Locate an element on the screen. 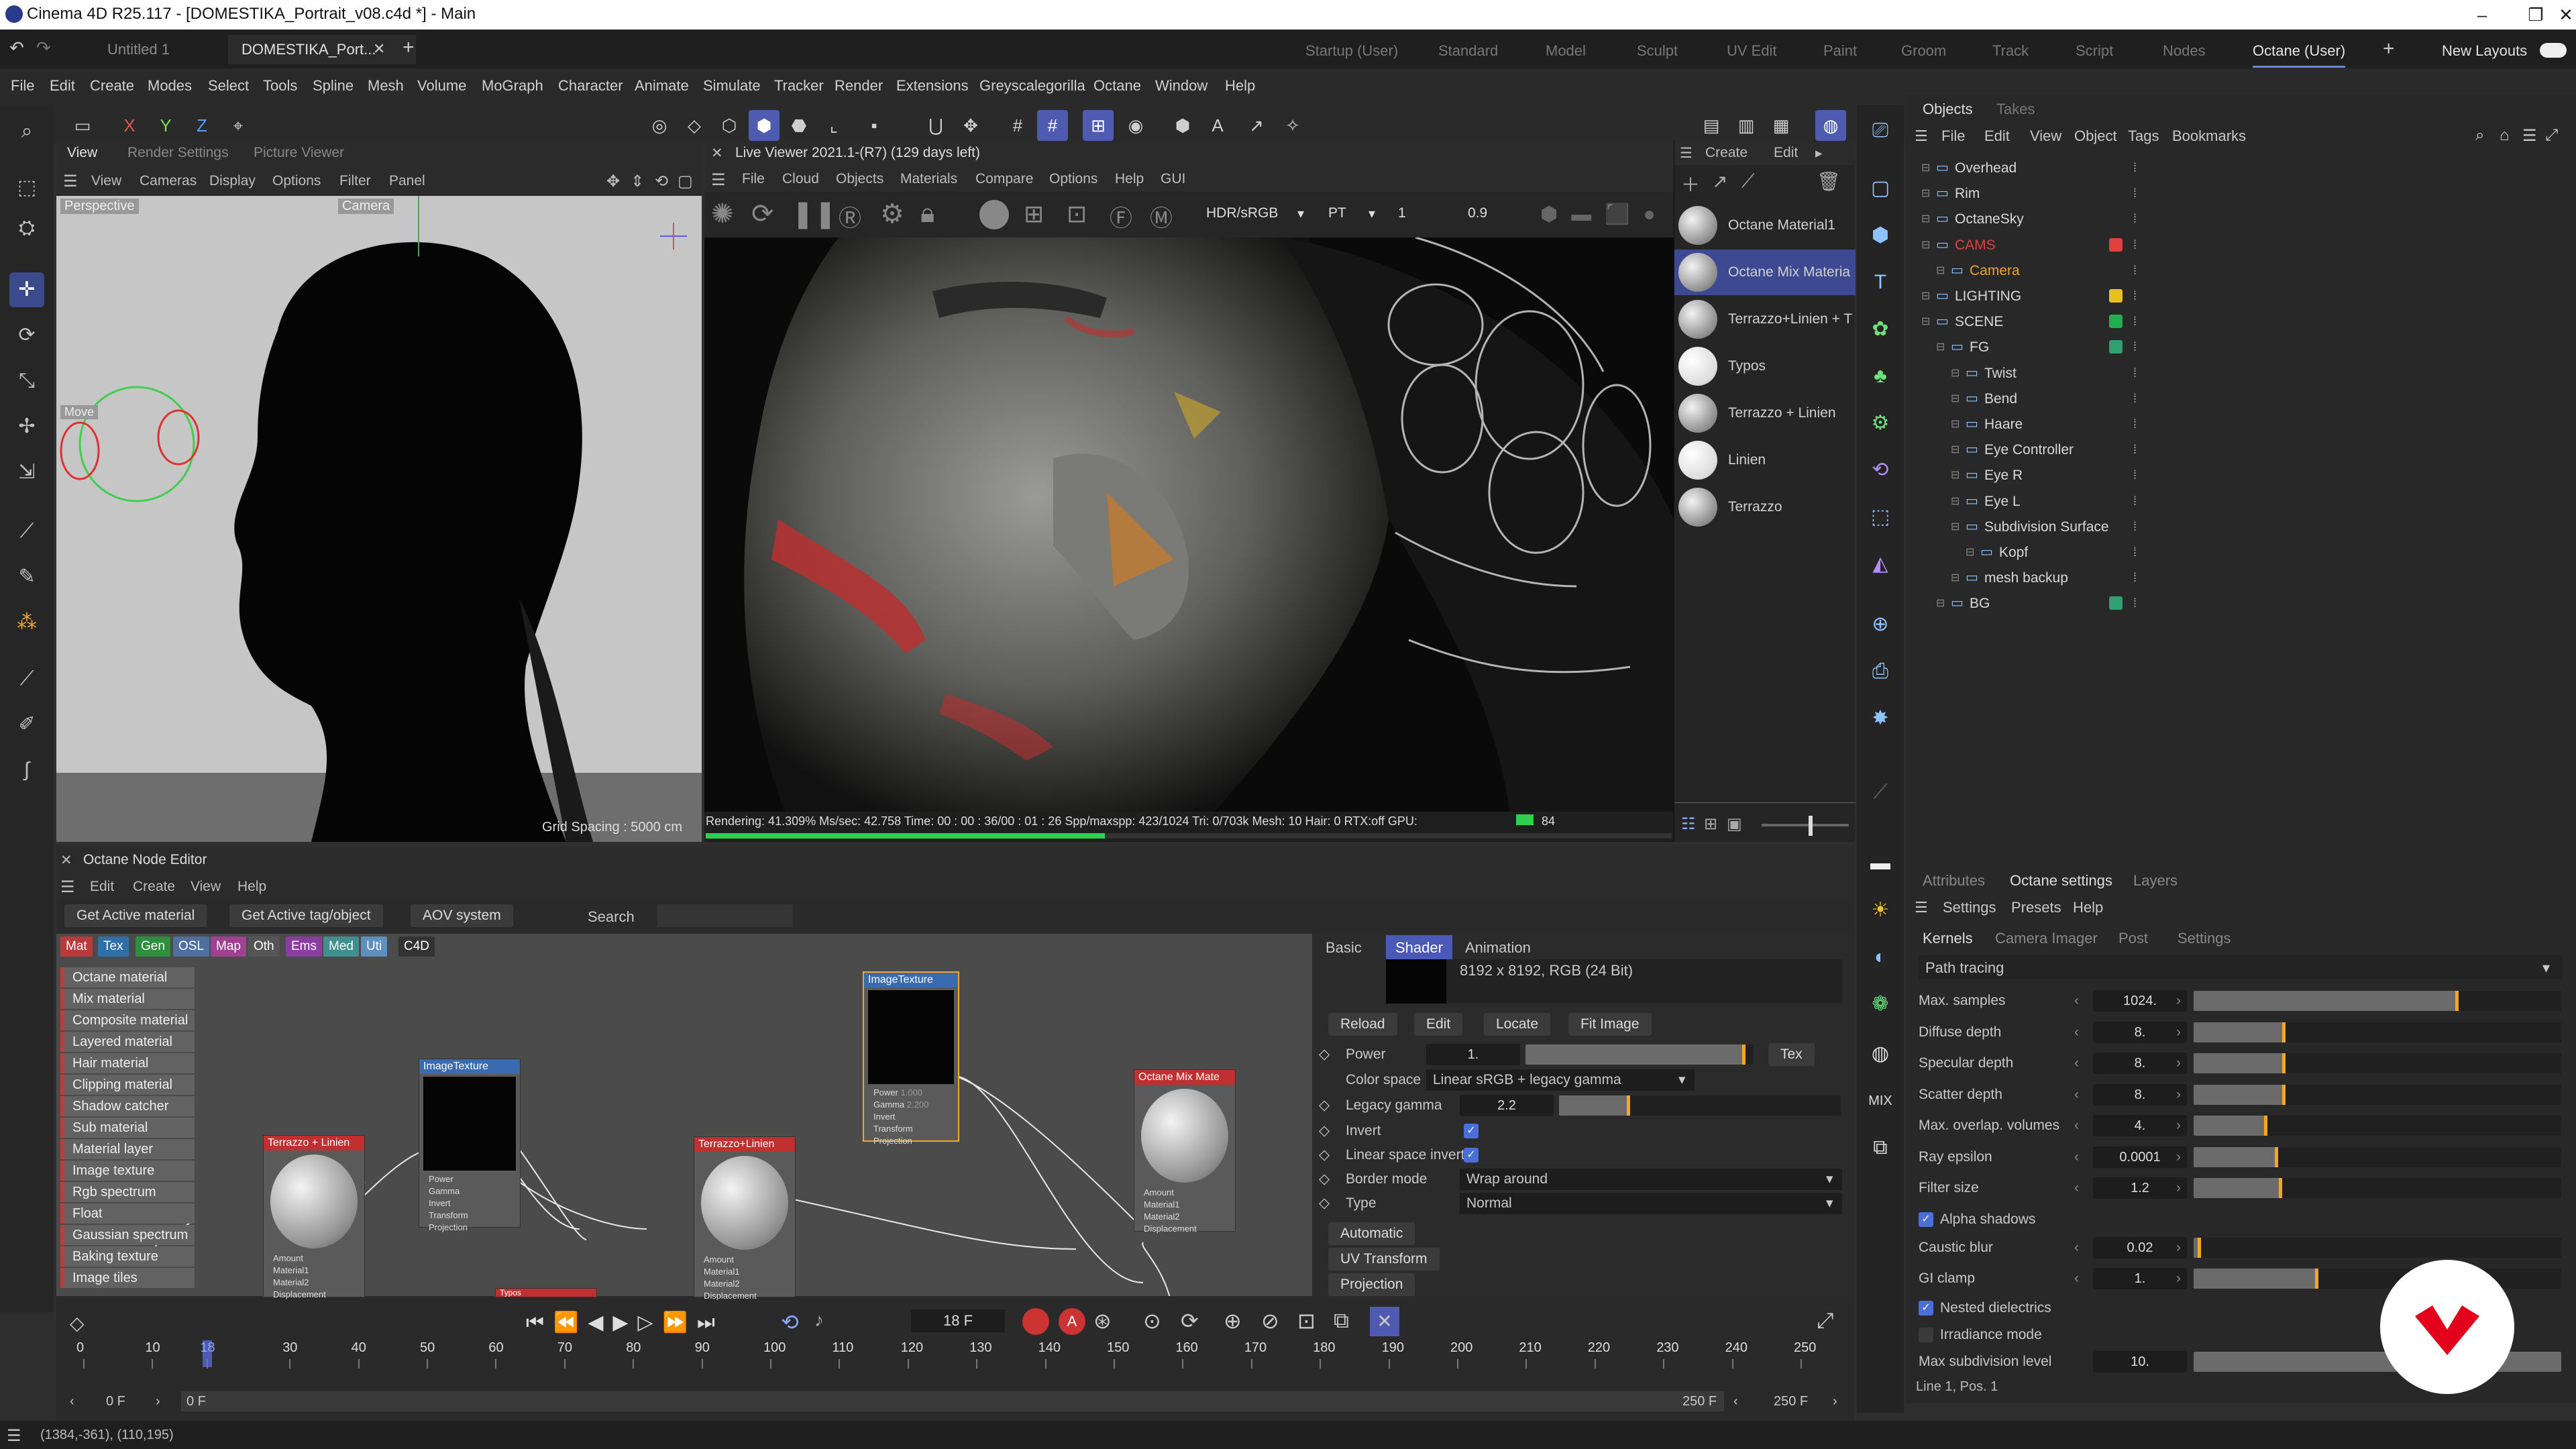 The image size is (2576, 1449). disabled-tool-icon: ⟋ is located at coordinates (1880, 792).